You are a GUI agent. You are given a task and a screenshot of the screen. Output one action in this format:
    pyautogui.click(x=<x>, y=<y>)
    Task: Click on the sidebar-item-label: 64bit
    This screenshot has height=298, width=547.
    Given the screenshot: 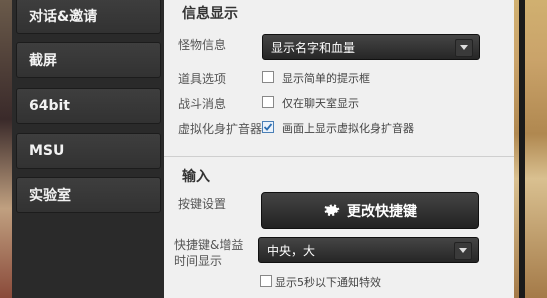 What is the action you would take?
    pyautogui.click(x=49, y=106)
    